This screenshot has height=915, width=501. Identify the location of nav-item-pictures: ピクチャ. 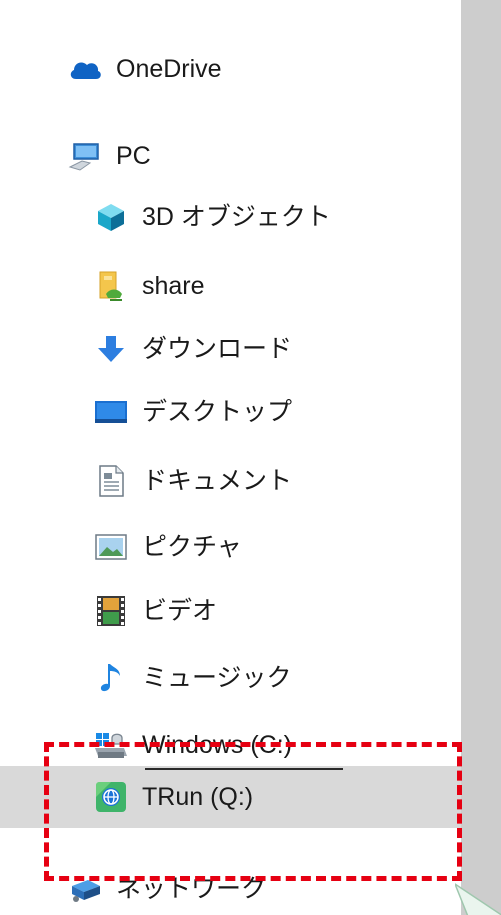
(230, 547).